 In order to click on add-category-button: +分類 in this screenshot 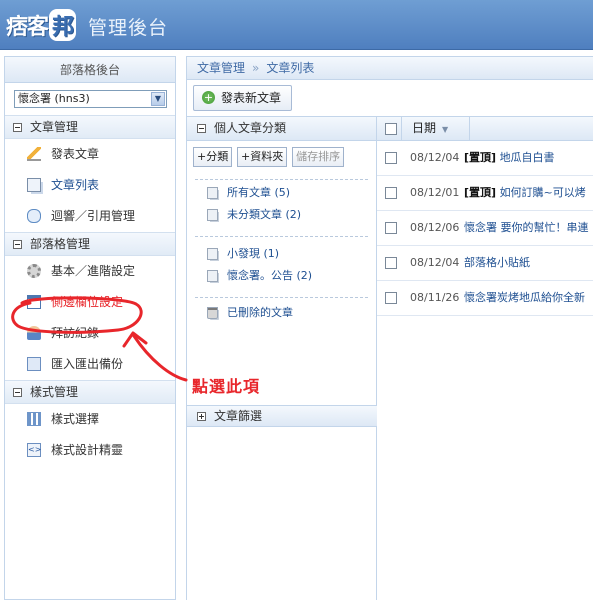, I will do `click(213, 157)`.